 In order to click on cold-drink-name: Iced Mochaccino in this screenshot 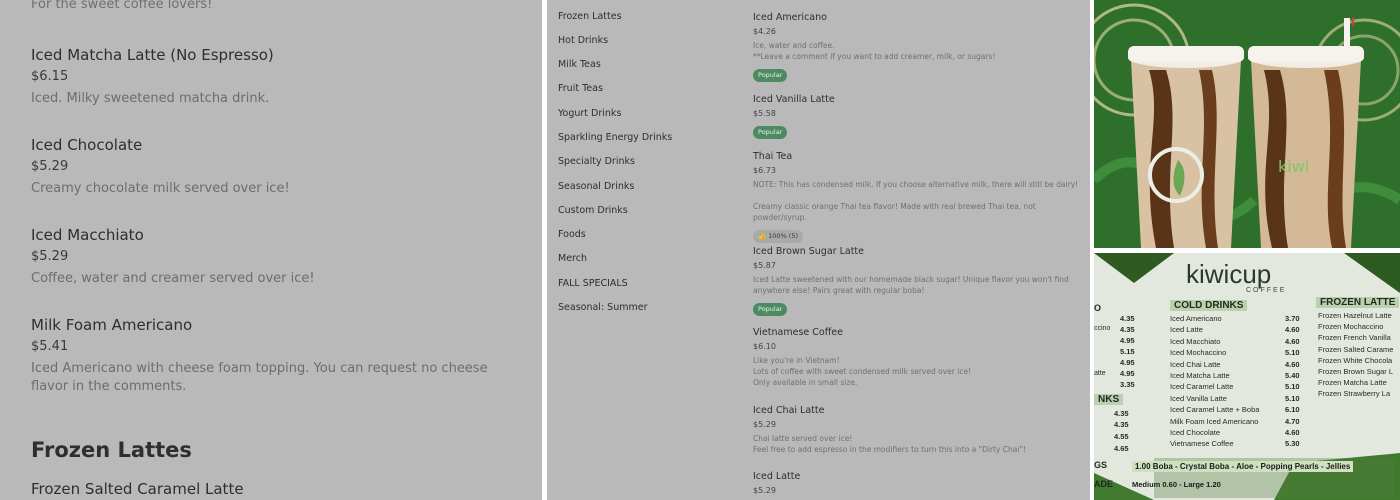, I will do `click(1198, 353)`.